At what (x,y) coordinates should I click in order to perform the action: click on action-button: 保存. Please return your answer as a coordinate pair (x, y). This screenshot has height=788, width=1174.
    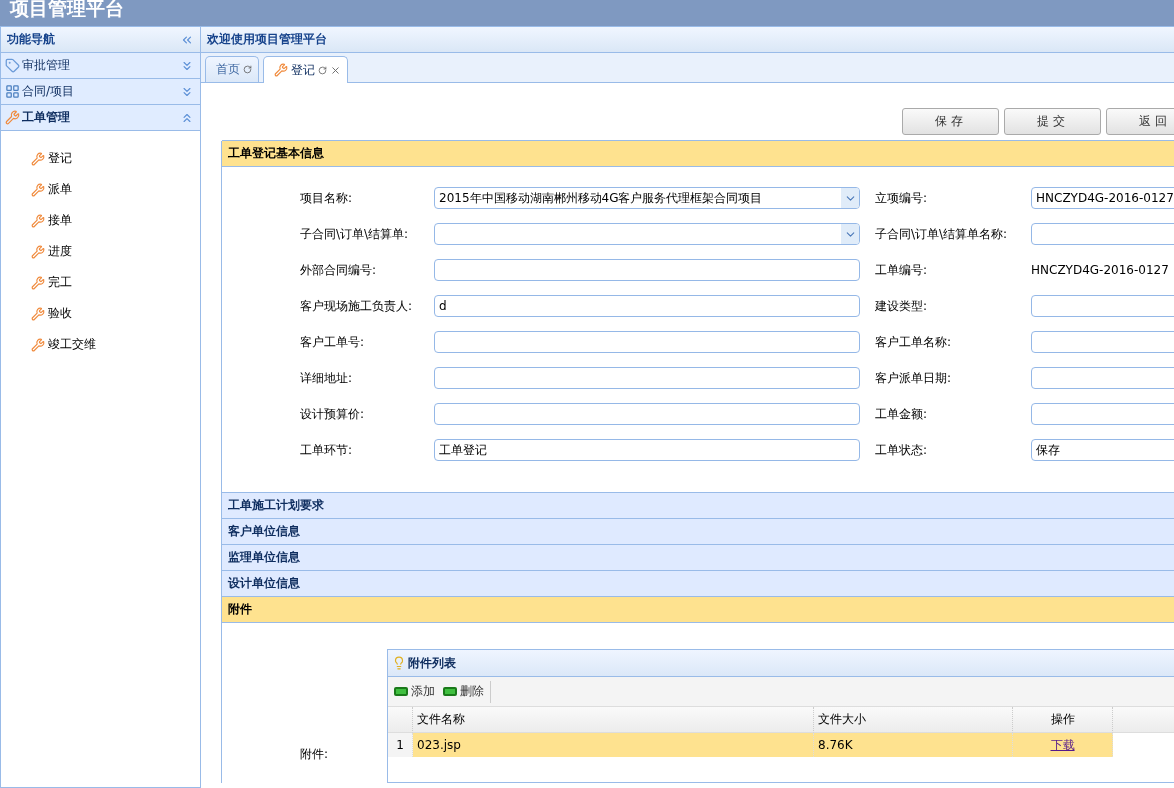
    Looking at the image, I should click on (950, 121).